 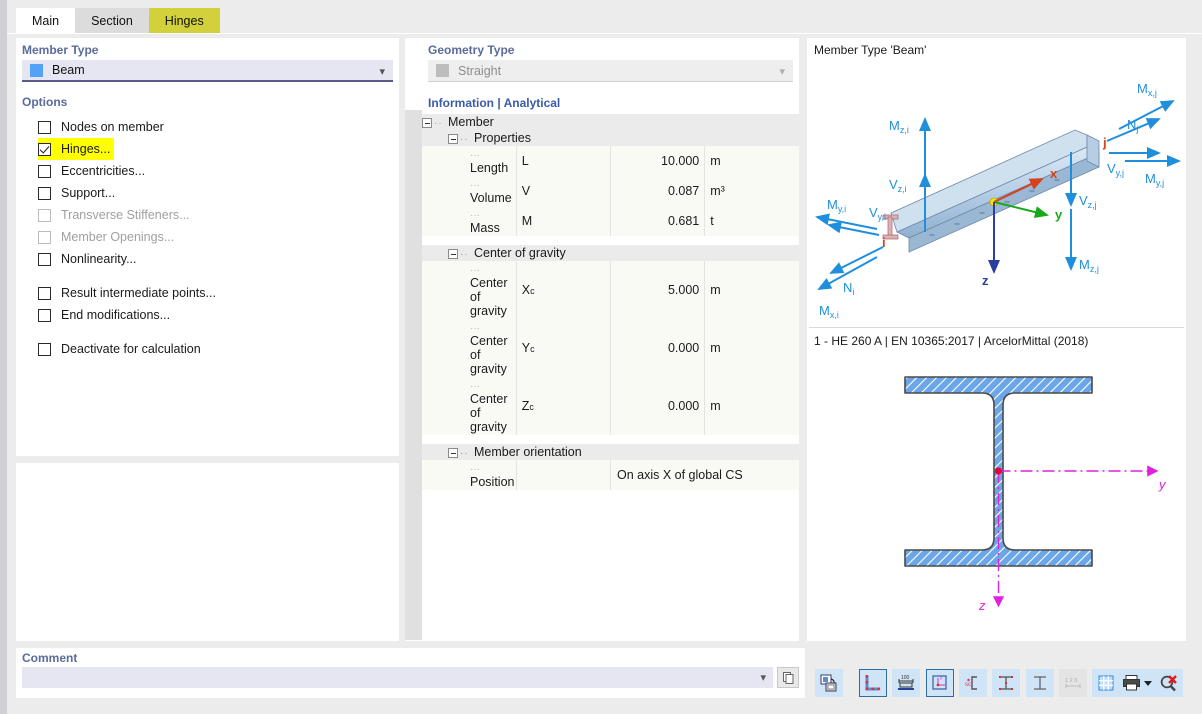 I want to click on j-end-force-labels: Nj Mx,j Vy,j My,j Vz,j Mz,j, so click(x=1121, y=177).